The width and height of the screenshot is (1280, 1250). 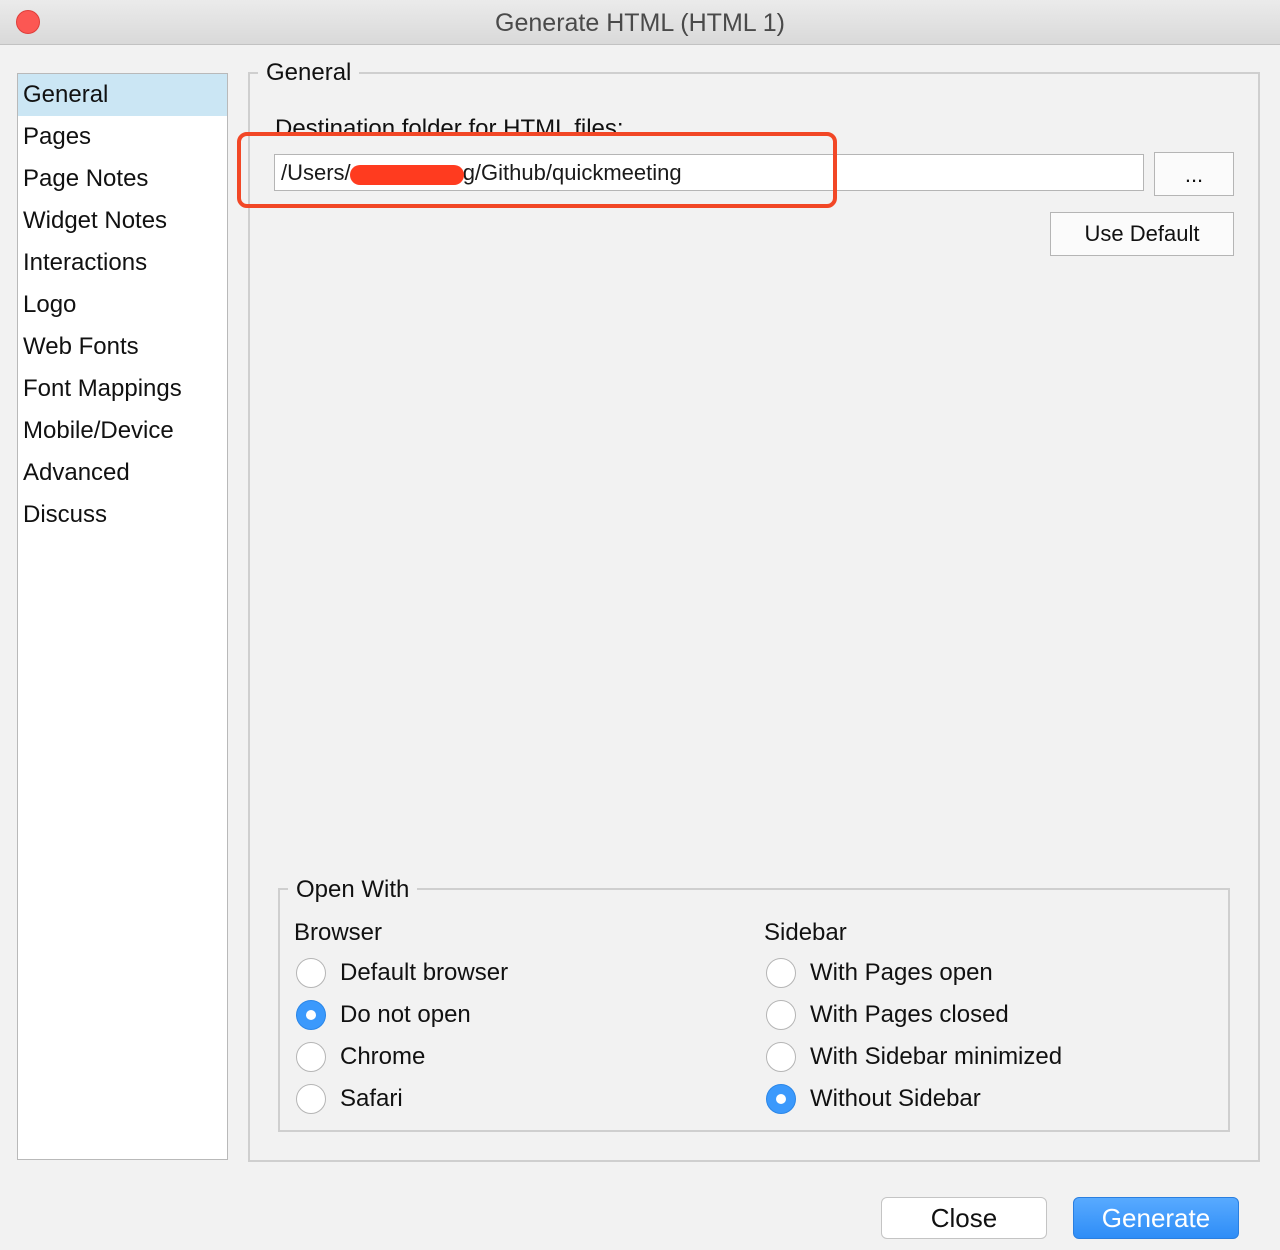 What do you see at coordinates (936, 1056) in the screenshot?
I see `radio-label: With Sidebar minimized` at bounding box center [936, 1056].